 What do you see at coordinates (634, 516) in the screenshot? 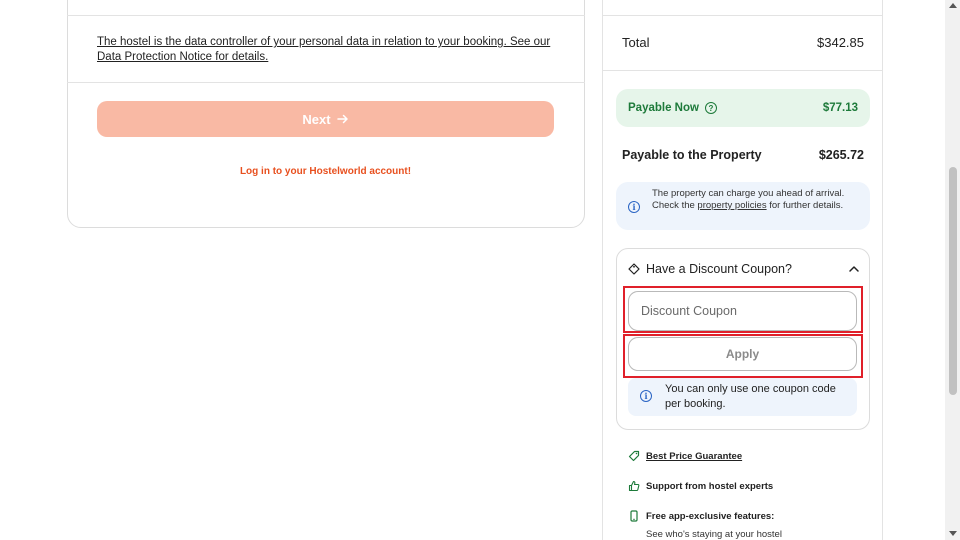
I see `smartphone-icon` at bounding box center [634, 516].